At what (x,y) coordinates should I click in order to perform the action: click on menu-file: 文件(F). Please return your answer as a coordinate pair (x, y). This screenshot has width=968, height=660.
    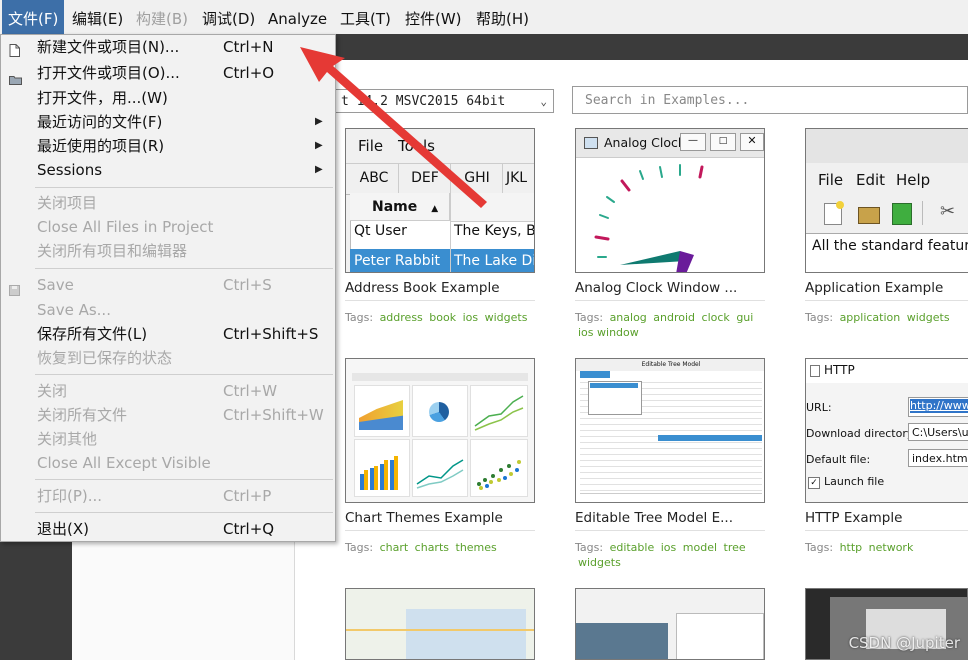
    Looking at the image, I should click on (33, 17).